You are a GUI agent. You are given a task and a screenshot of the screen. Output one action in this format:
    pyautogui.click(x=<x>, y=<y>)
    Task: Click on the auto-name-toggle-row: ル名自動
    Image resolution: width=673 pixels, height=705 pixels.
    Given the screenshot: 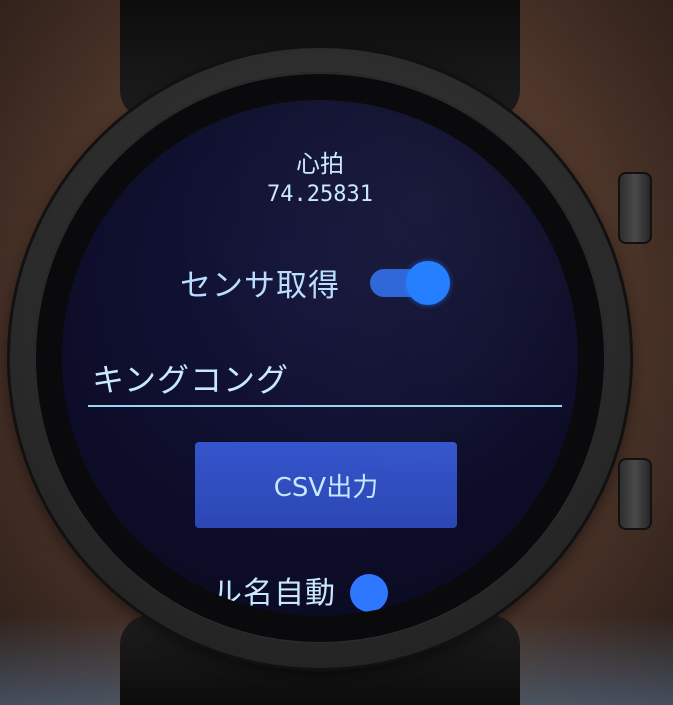 What is the action you would take?
    pyautogui.click(x=300, y=590)
    